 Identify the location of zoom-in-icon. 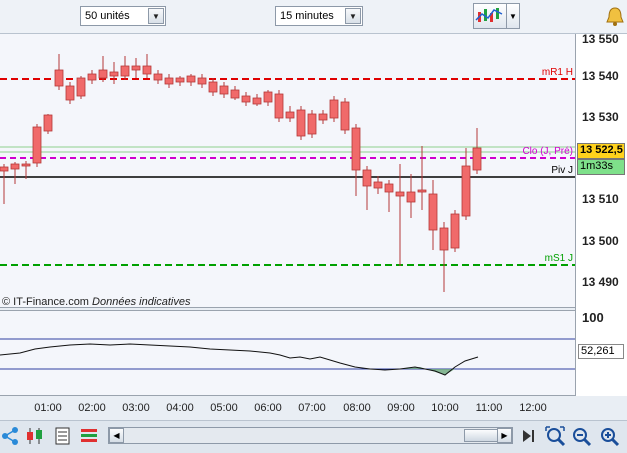
(609, 436).